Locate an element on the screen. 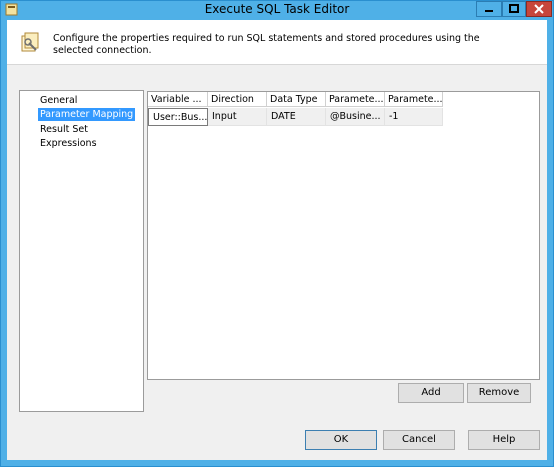 The width and height of the screenshot is (554, 467). nav-item-parameter-mapping: Parameter Mapping is located at coordinates (87, 114).